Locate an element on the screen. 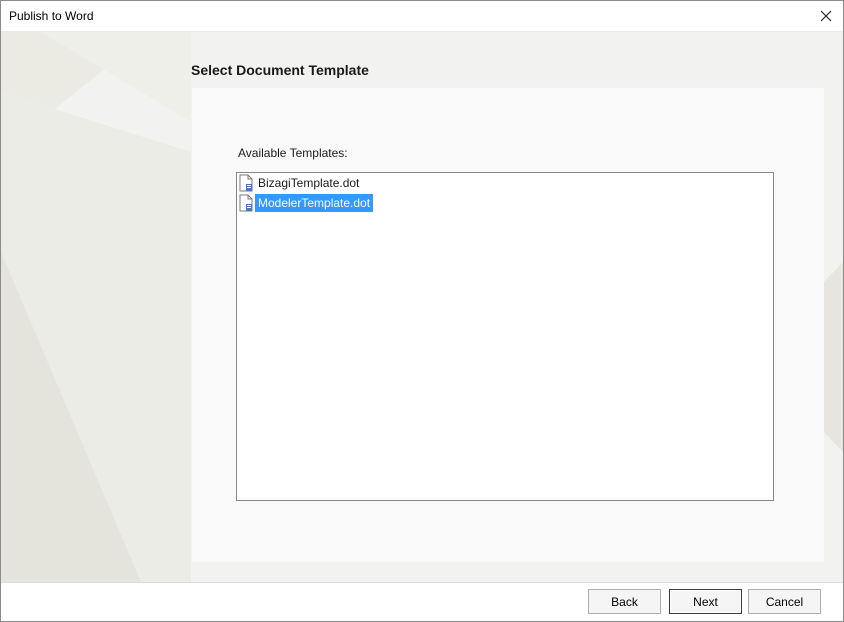 The image size is (844, 622). cancel-button: Cancel is located at coordinates (784, 601).